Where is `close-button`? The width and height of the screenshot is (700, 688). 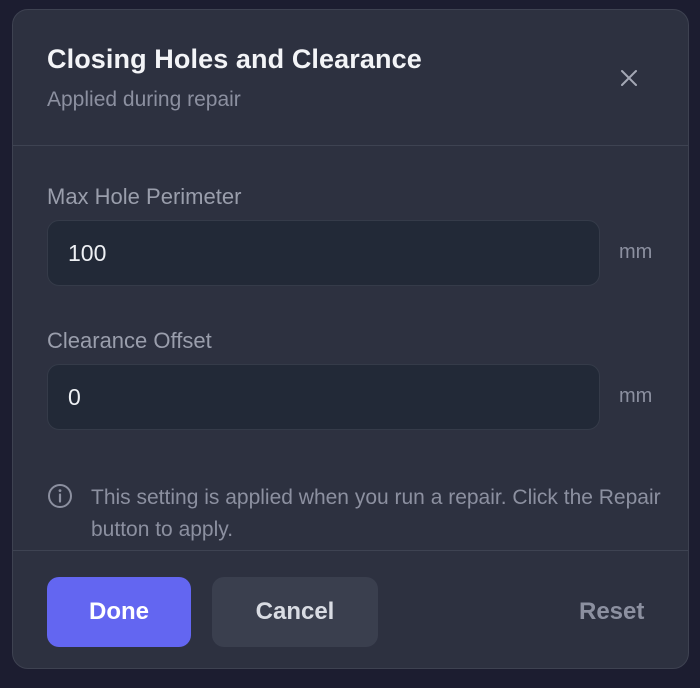
close-button is located at coordinates (629, 78).